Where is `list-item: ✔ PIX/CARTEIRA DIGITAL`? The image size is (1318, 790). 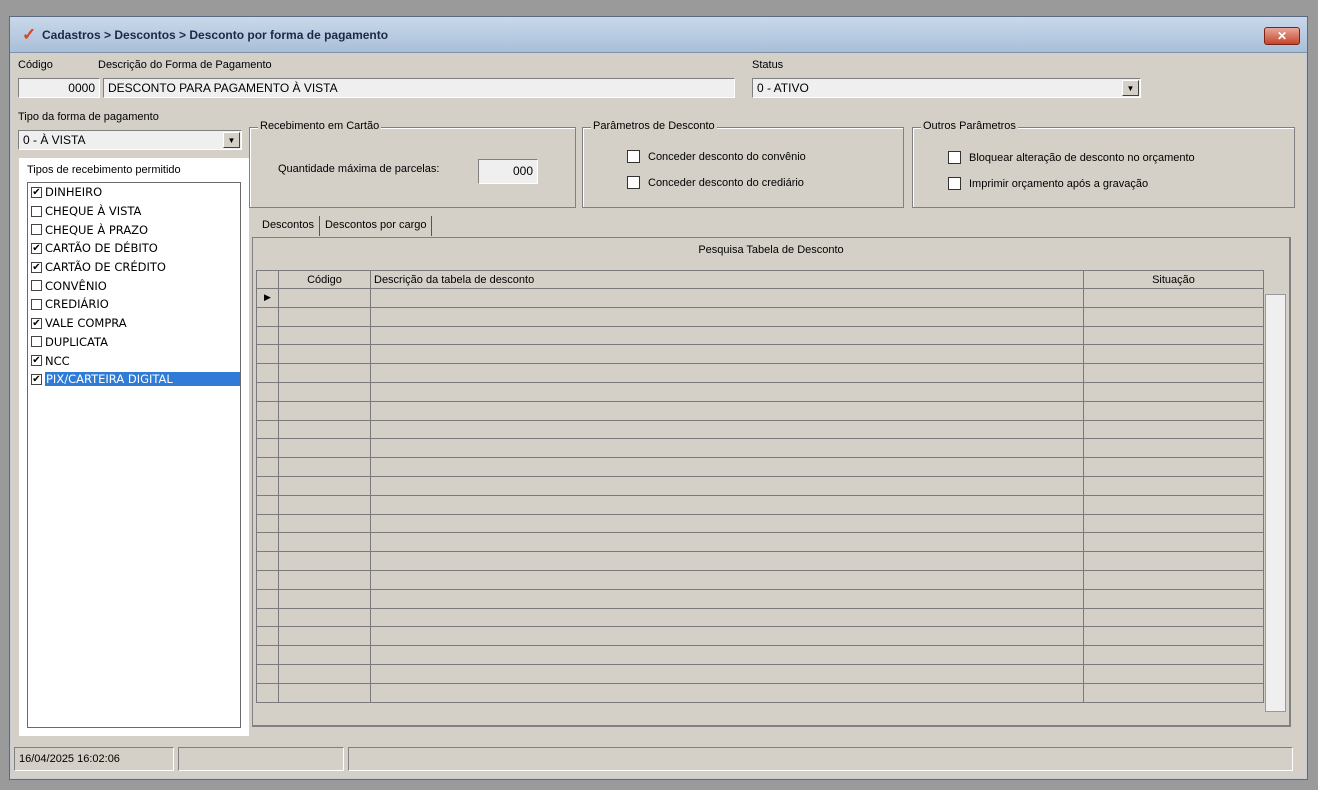
list-item: ✔ PIX/CARTEIRA DIGITAL is located at coordinates (134, 379).